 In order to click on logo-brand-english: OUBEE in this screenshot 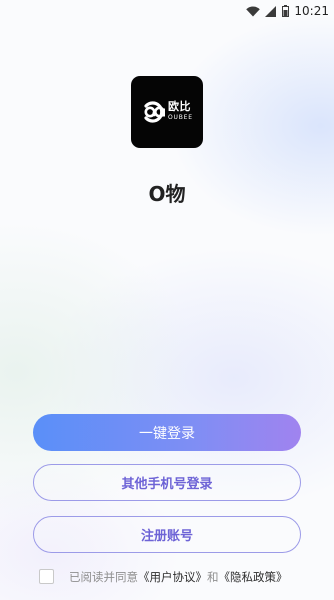, I will do `click(180, 117)`.